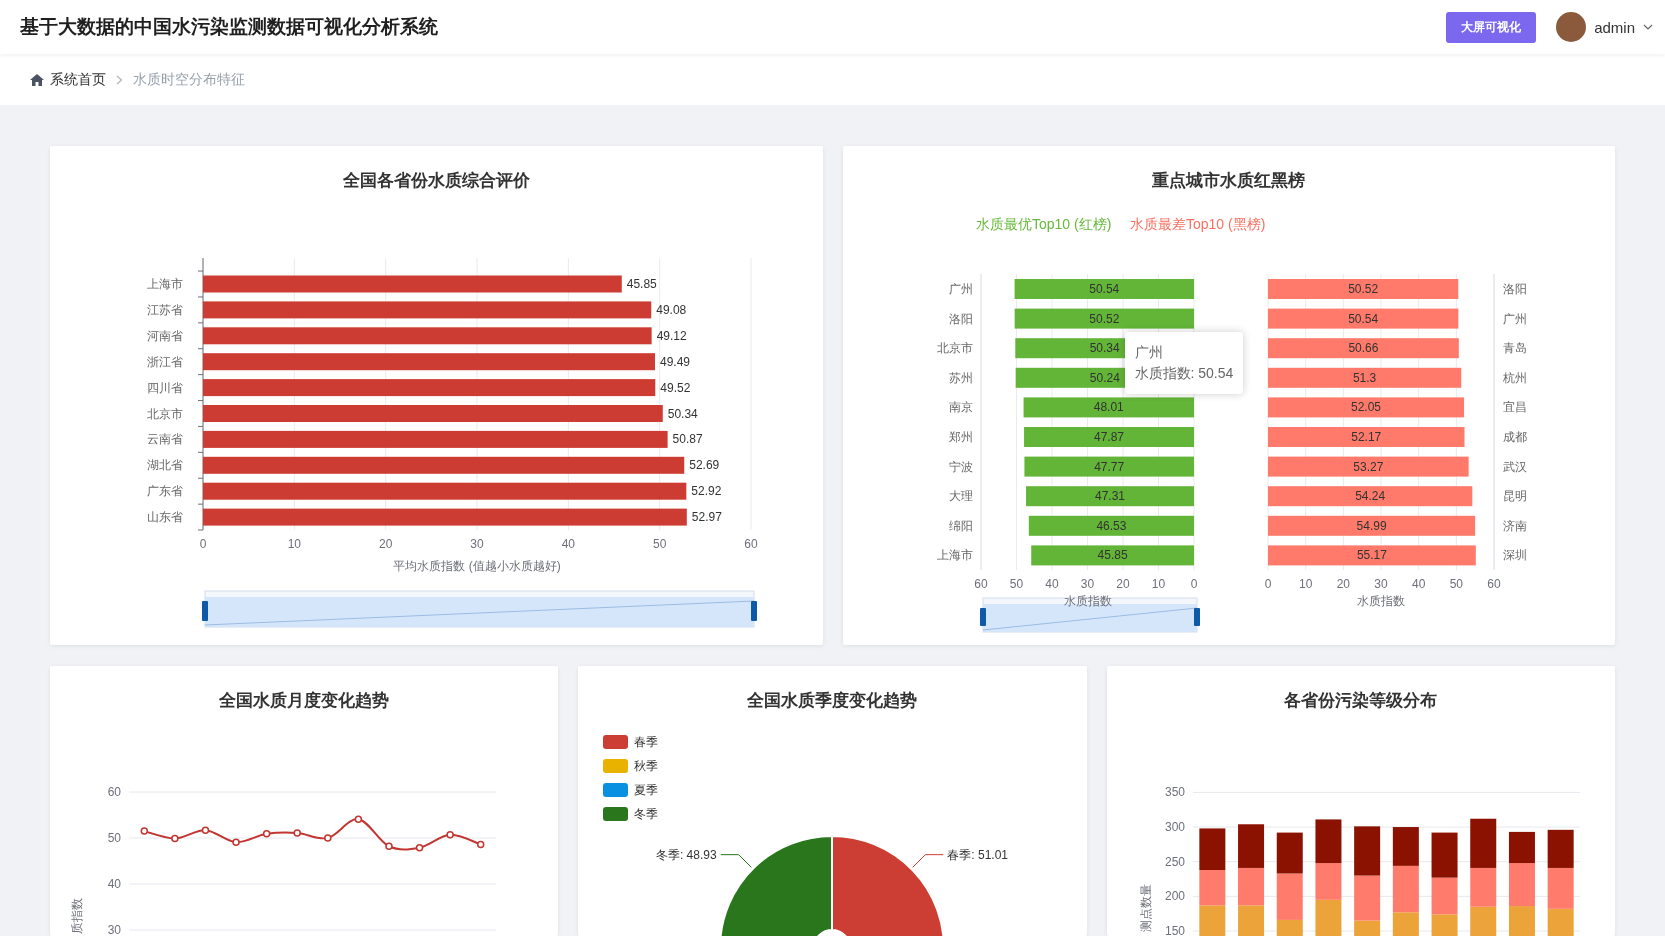  Describe the element at coordinates (641, 284) in the screenshot. I see `value-label: 45.85` at that location.